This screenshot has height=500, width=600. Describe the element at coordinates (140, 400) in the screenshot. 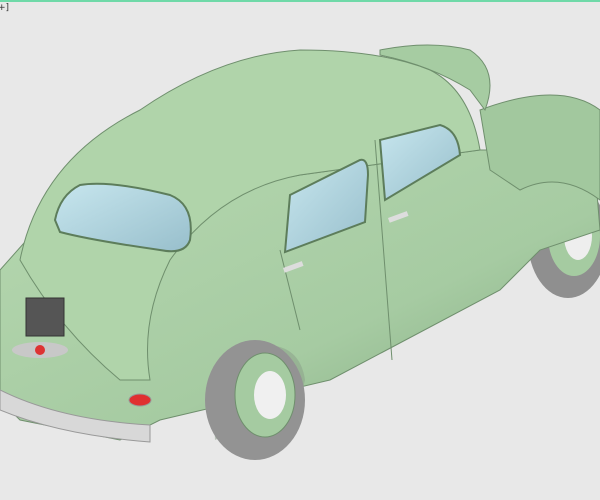

I see `tail-light` at that location.